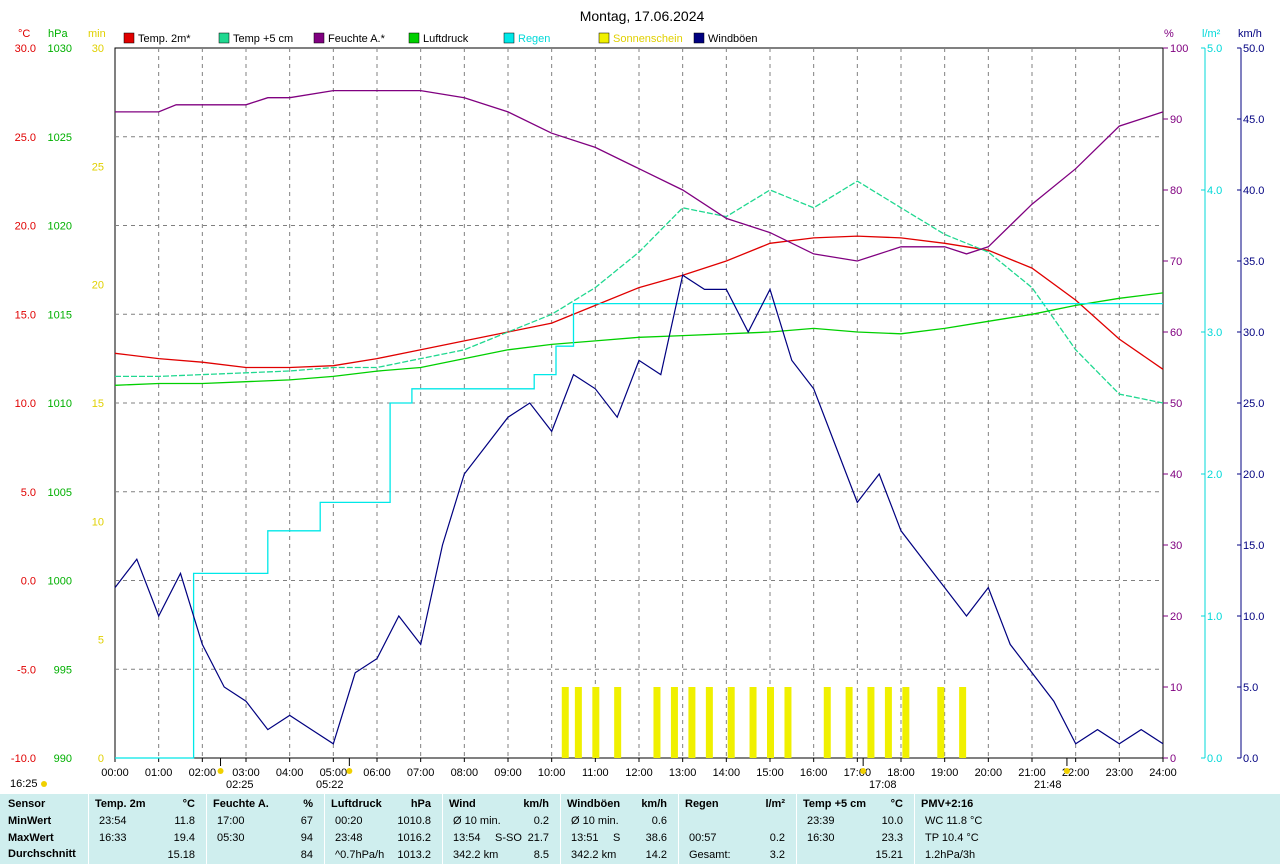 This screenshot has height=864, width=1280. I want to click on time-tick-label: 04:00, so click(290, 773).